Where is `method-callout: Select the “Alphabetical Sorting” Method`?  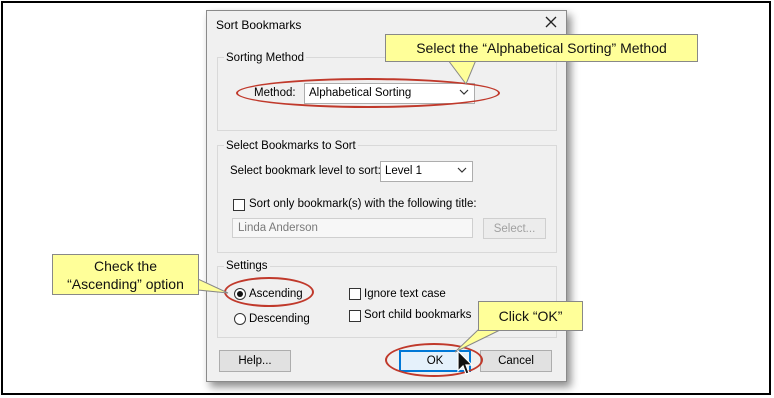
method-callout: Select the “Alphabetical Sorting” Method is located at coordinates (541, 48).